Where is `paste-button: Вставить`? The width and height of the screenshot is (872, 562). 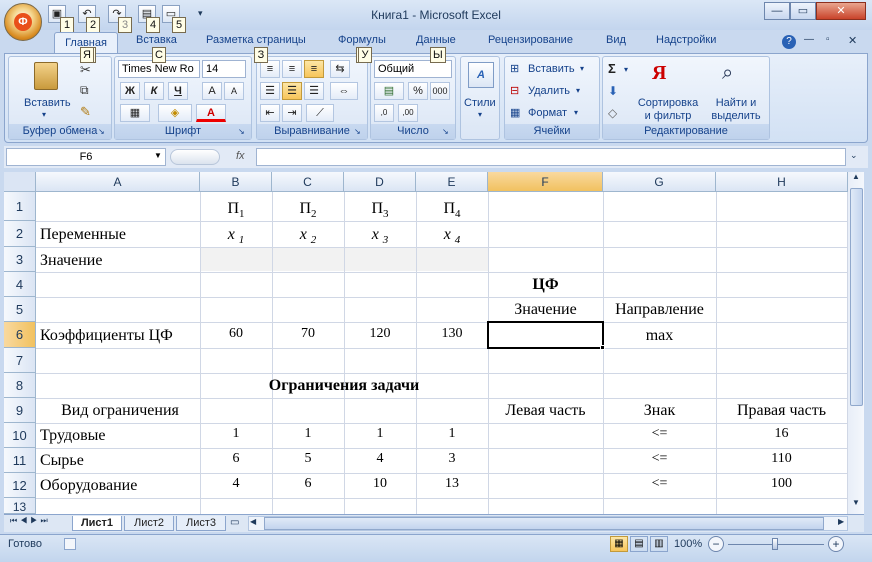
paste-button: Вставить is located at coordinates (47, 103).